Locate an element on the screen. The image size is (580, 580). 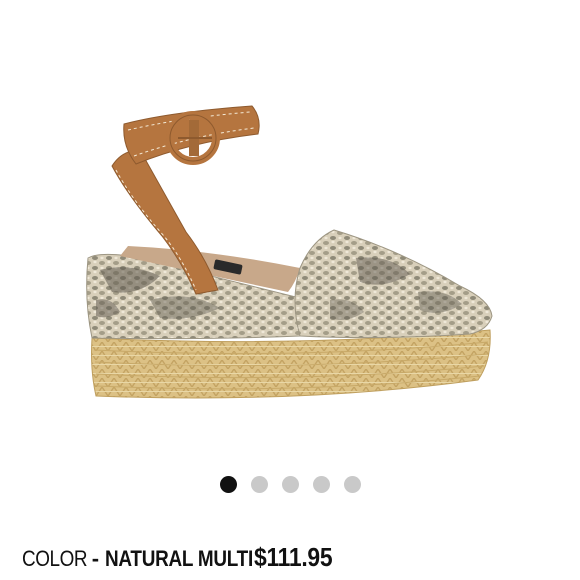
price: $111.95 is located at coordinates (293, 557).